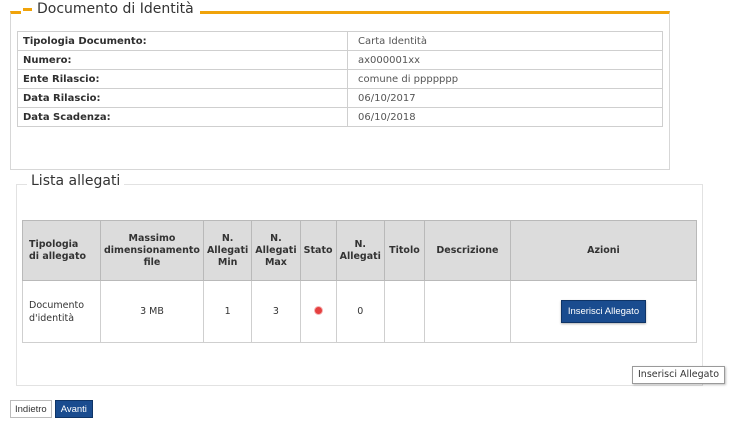  Describe the element at coordinates (505, 117) in the screenshot. I see `info-value: 06/10/2018` at that location.